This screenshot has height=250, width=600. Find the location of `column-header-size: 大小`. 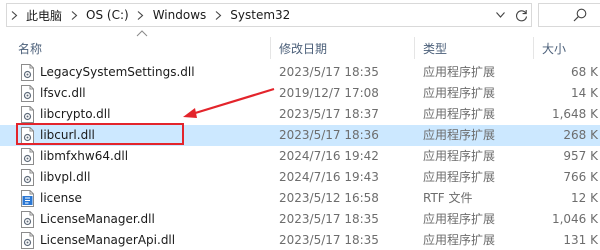

column-header-size: 大小 is located at coordinates (554, 48).